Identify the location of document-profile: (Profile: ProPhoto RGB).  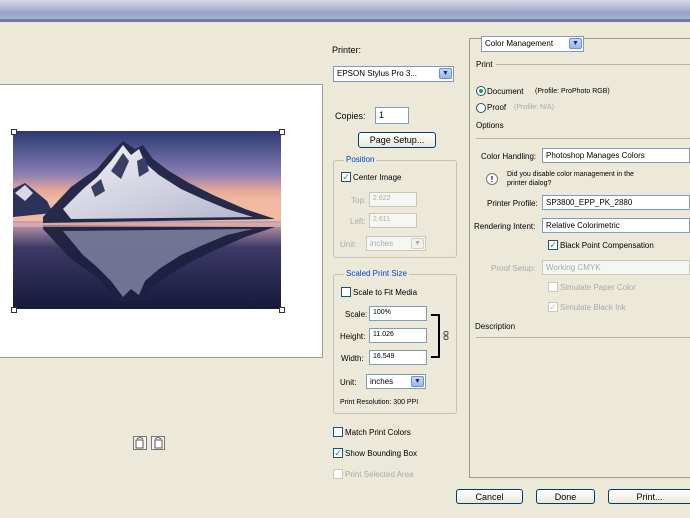
(572, 91).